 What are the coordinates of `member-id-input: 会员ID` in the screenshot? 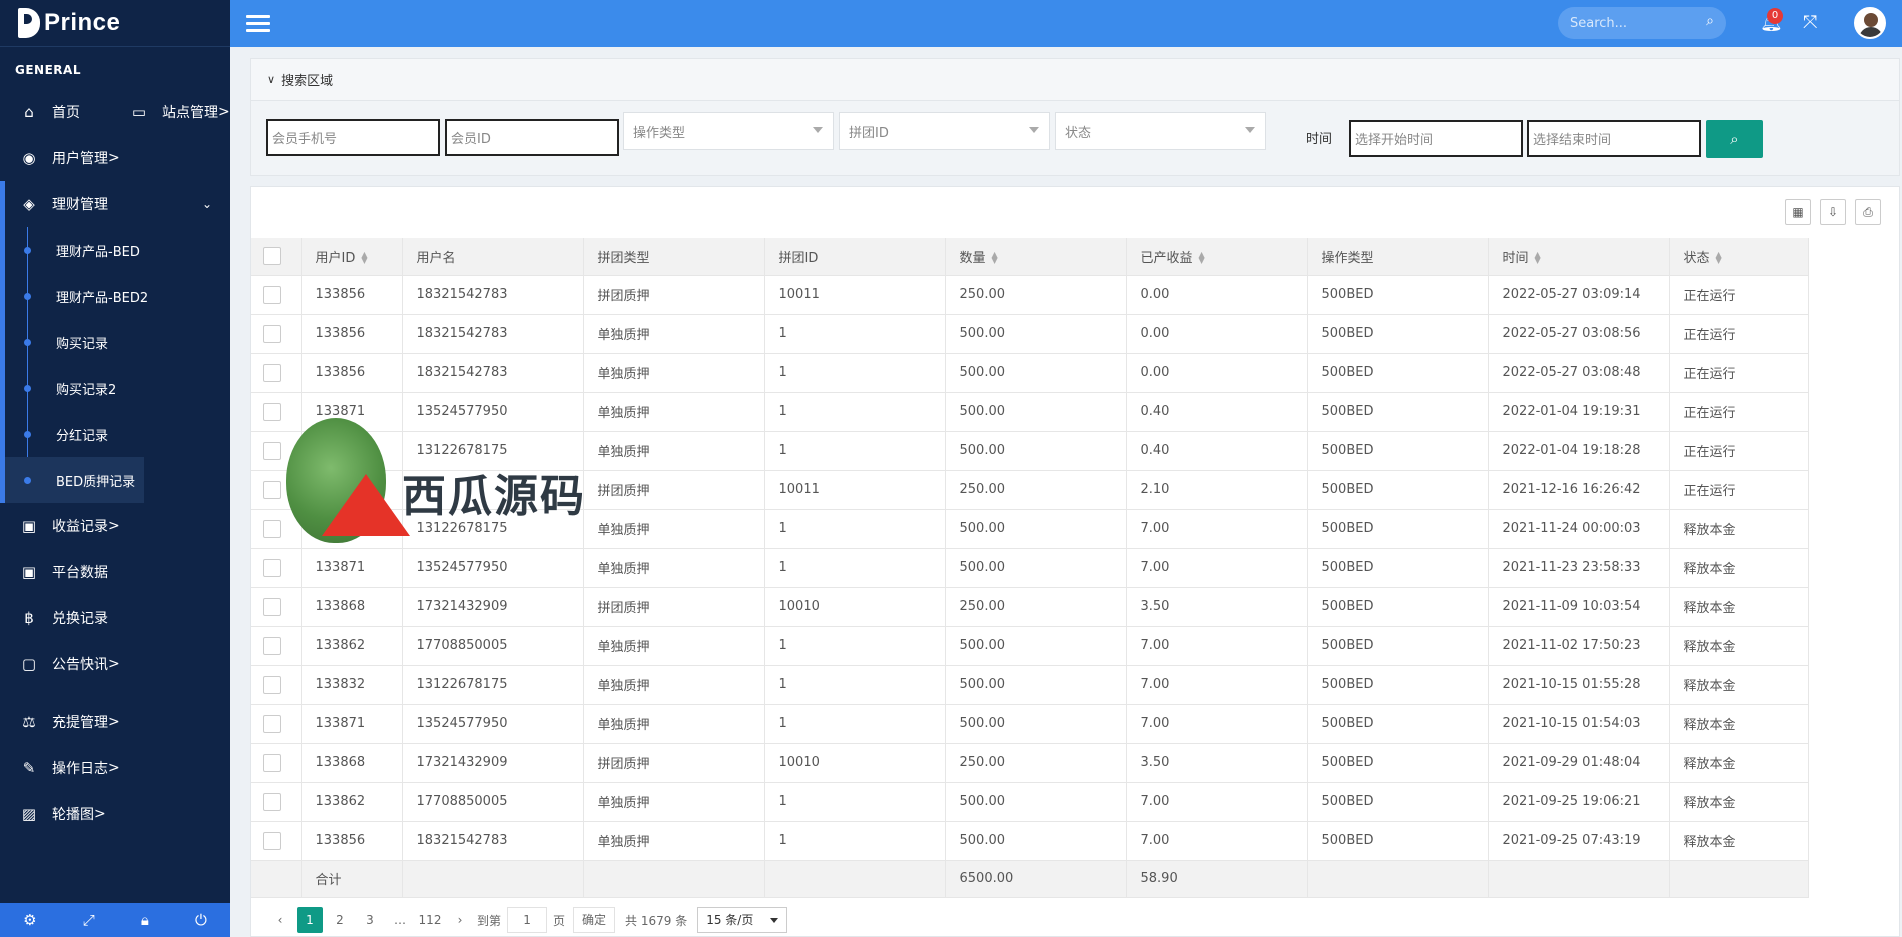 It's located at (532, 137).